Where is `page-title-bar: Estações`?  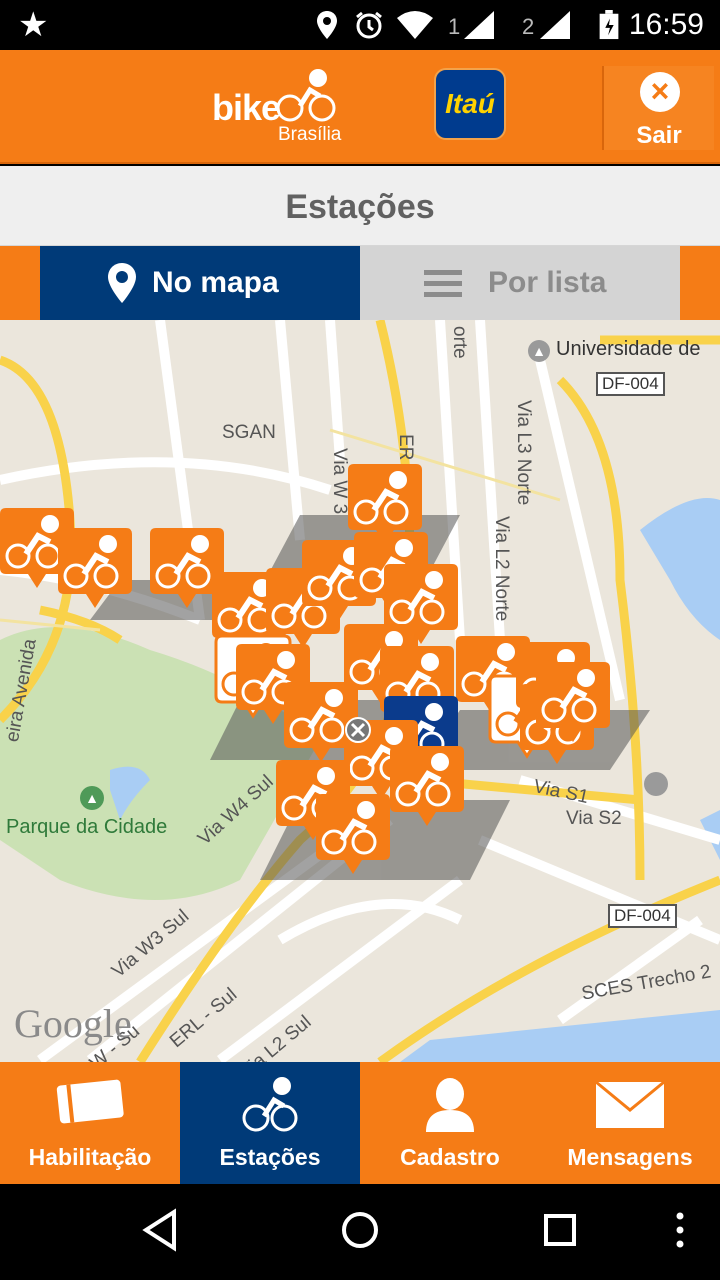 page-title-bar: Estações is located at coordinates (360, 206).